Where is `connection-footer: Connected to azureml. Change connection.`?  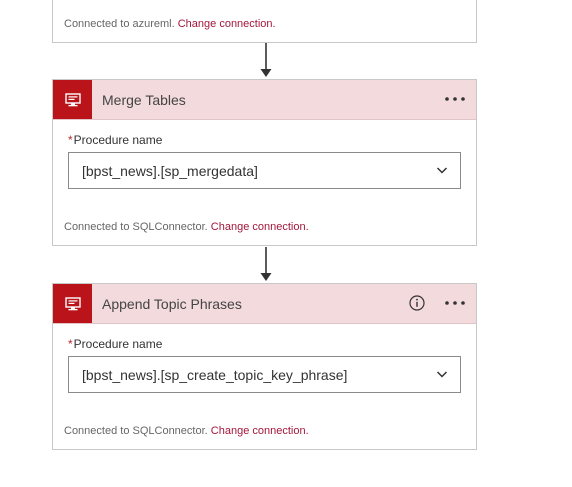 connection-footer: Connected to azureml. Change connection. is located at coordinates (170, 24).